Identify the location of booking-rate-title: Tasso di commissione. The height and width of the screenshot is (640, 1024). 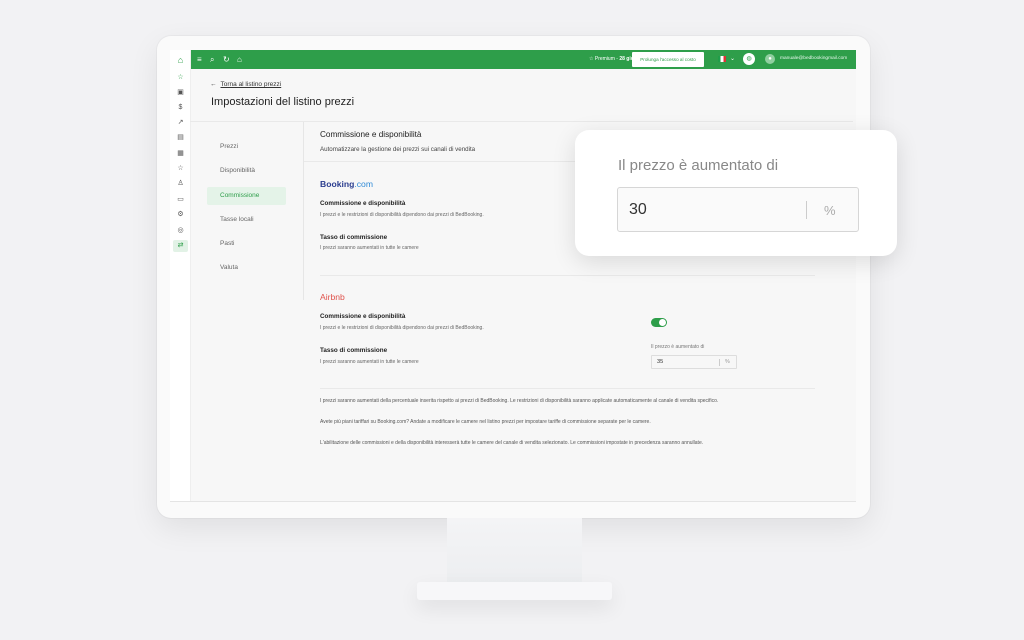
(354, 237).